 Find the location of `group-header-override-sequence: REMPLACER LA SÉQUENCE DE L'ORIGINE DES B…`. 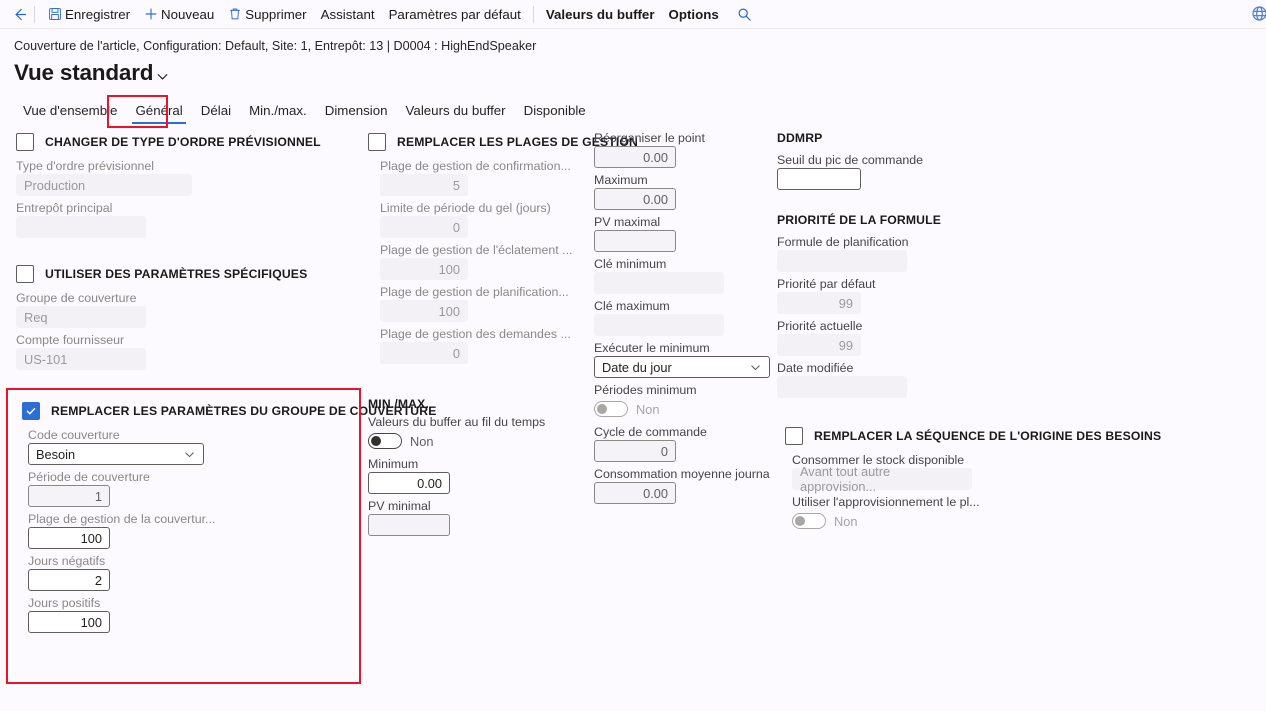

group-header-override-sequence: REMPLACER LA SÉQUENCE DE L'ORIGINE DES B… is located at coordinates (973, 436).